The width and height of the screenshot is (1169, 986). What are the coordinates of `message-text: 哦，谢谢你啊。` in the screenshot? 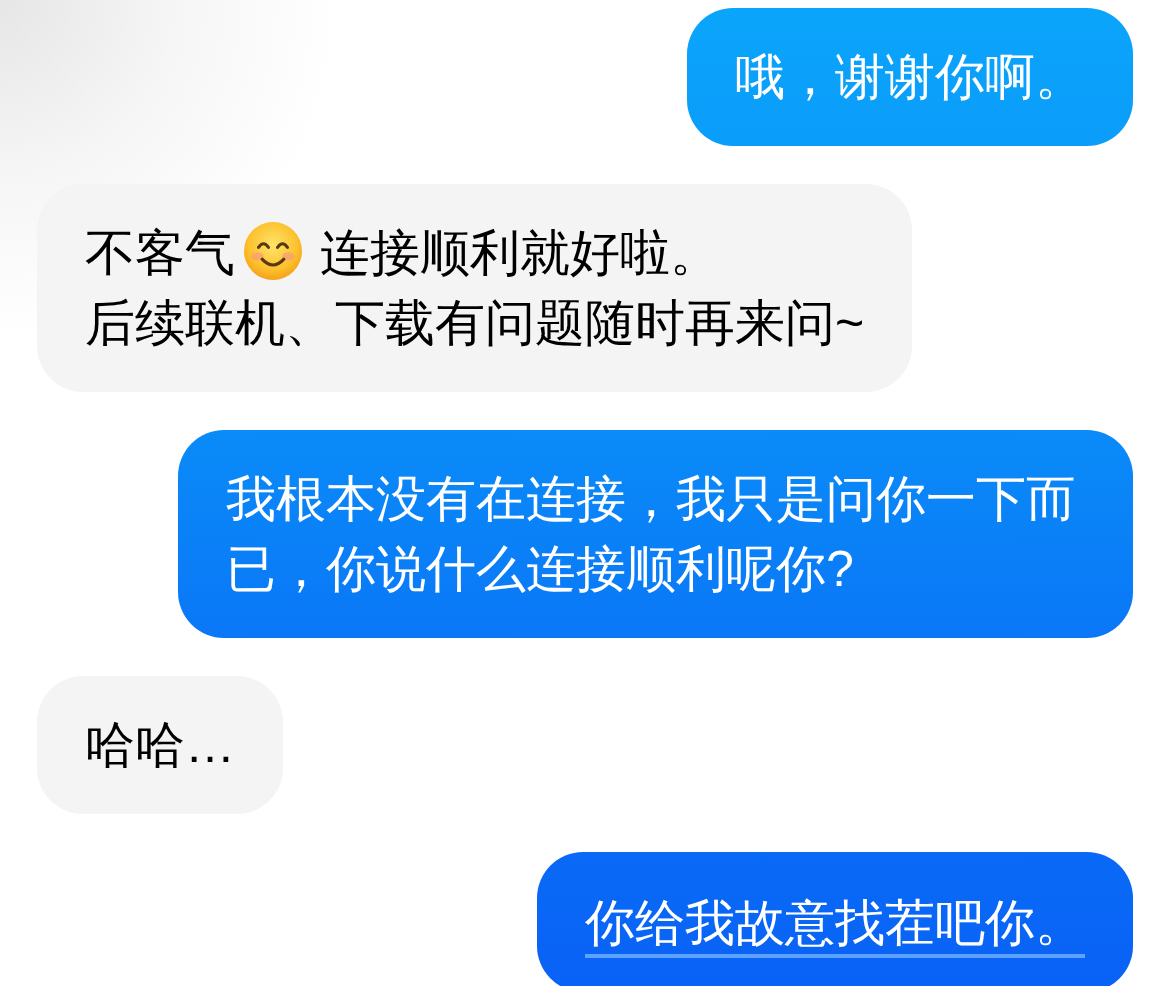 It's located at (910, 77).